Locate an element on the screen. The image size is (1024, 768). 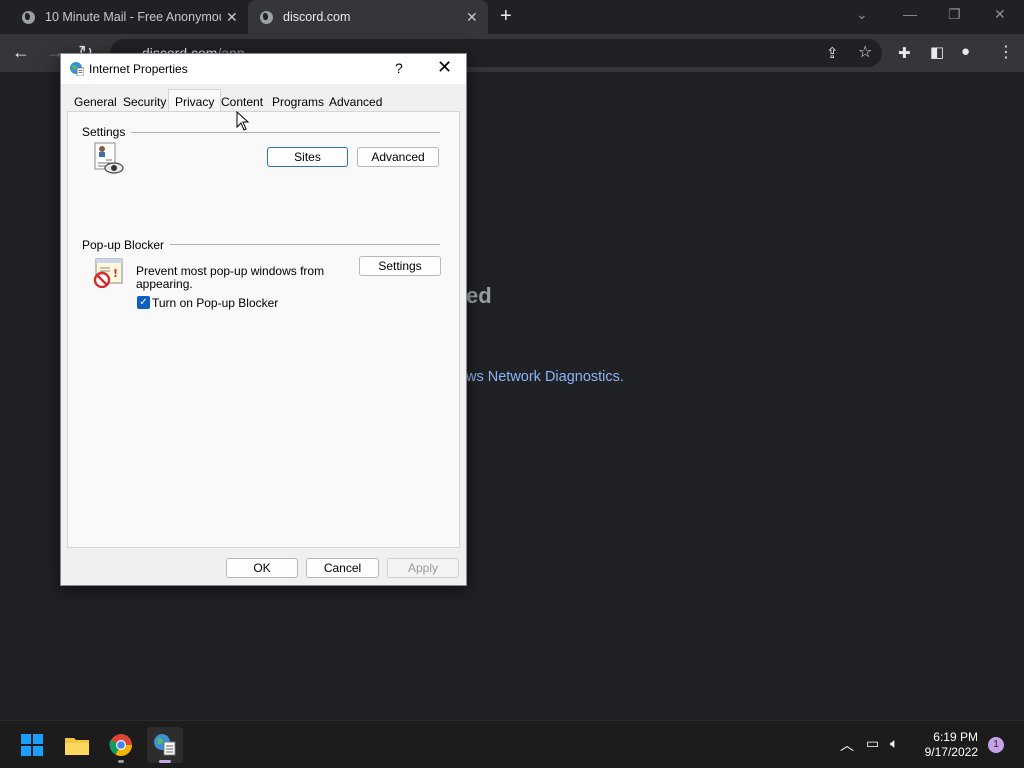
chrome-icon is located at coordinates (120, 745).